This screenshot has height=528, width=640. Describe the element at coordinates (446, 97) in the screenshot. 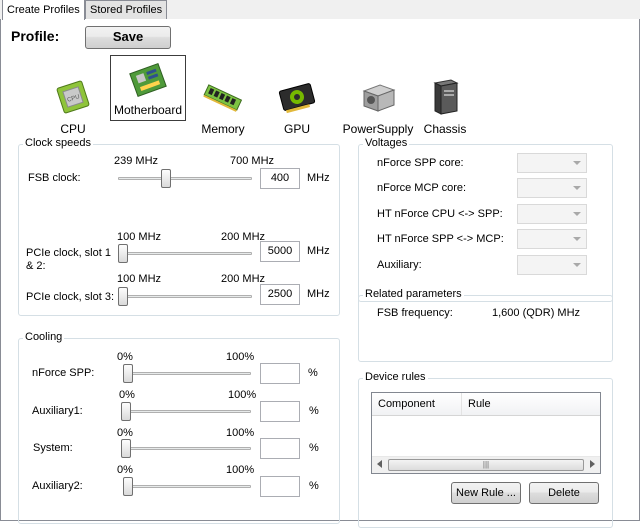

I see `chassis-icon` at that location.